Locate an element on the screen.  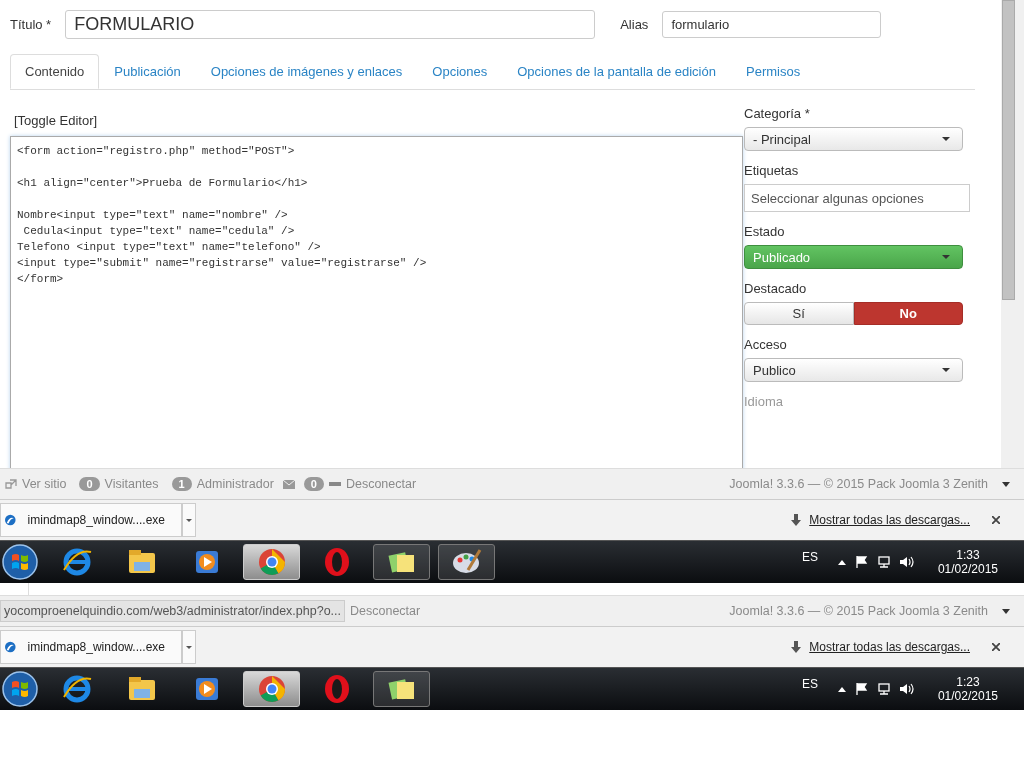
tab: Opciones de imágenes y enlaces is located at coordinates (306, 71).